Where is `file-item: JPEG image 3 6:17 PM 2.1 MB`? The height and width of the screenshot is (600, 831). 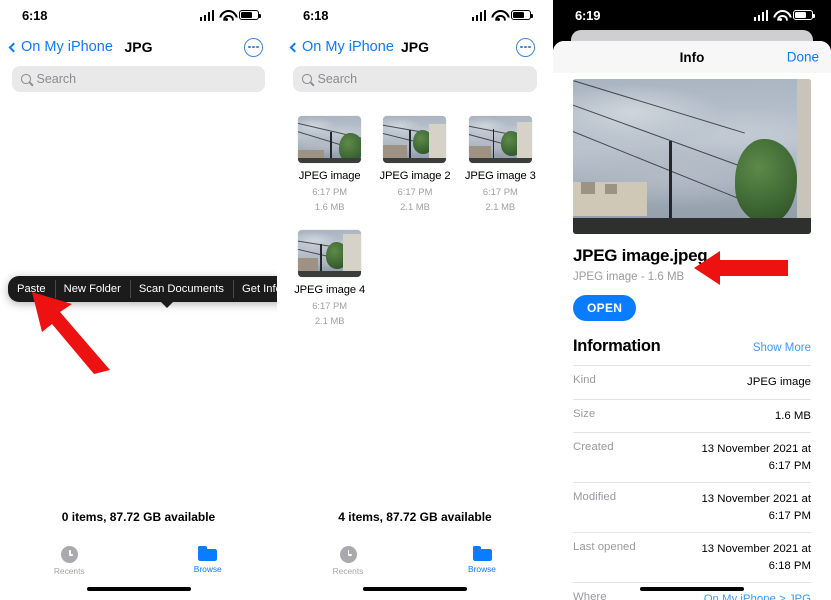 file-item: JPEG image 3 6:17 PM 2.1 MB is located at coordinates (500, 160).